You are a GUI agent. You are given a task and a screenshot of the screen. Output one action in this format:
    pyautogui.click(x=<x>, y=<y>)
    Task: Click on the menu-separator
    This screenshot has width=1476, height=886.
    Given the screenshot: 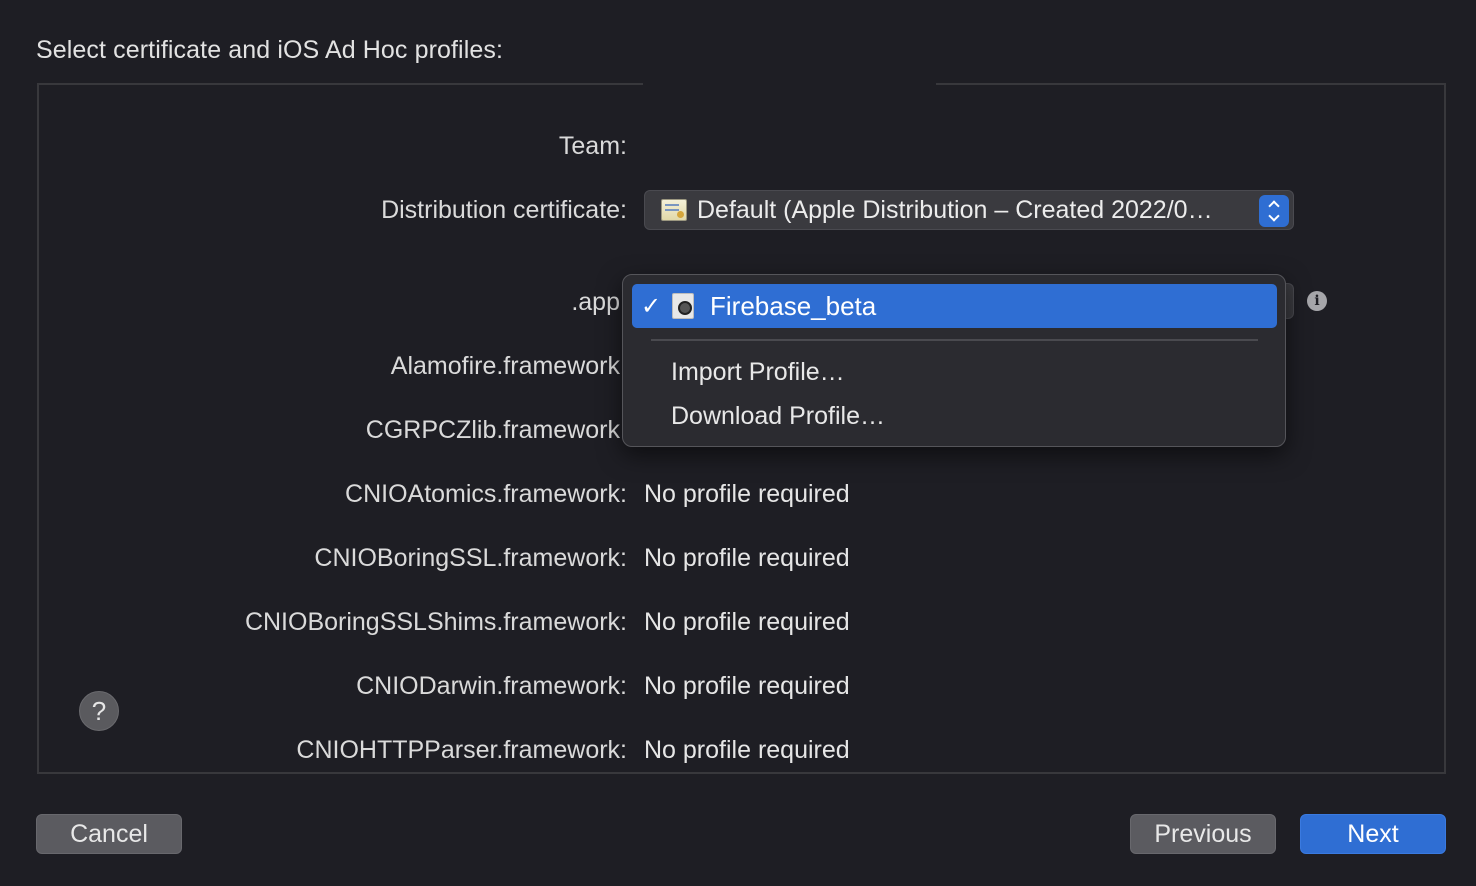 What is the action you would take?
    pyautogui.click(x=954, y=340)
    